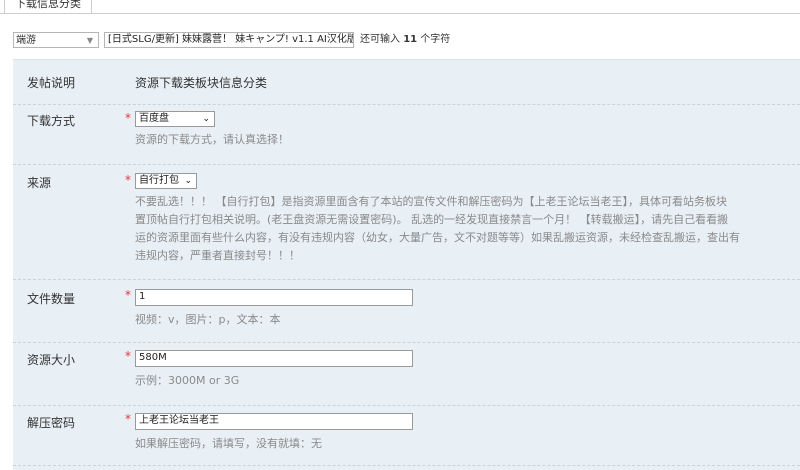 The width and height of the screenshot is (800, 470). I want to click on thread-type-select: 端游 ▼, so click(56, 40).